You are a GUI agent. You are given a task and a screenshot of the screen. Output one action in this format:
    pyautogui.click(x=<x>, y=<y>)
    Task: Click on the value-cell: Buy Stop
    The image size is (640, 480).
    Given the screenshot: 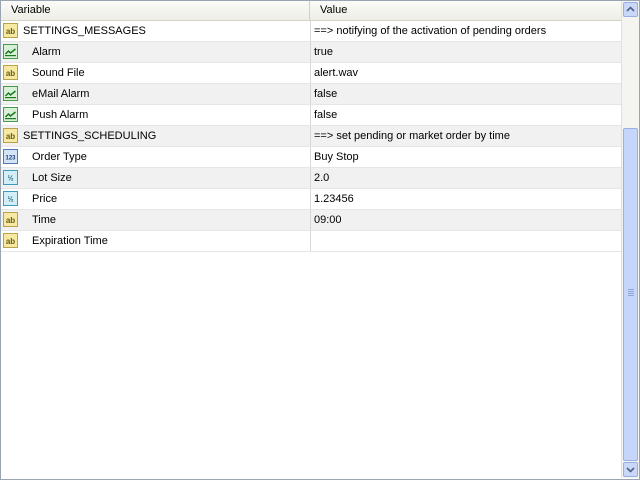 What is the action you would take?
    pyautogui.click(x=336, y=157)
    